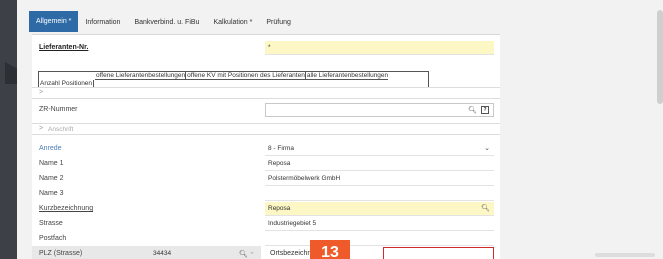  I want to click on row-lieferanten-nr: Lieferanten-Nr. *, so click(266, 47).